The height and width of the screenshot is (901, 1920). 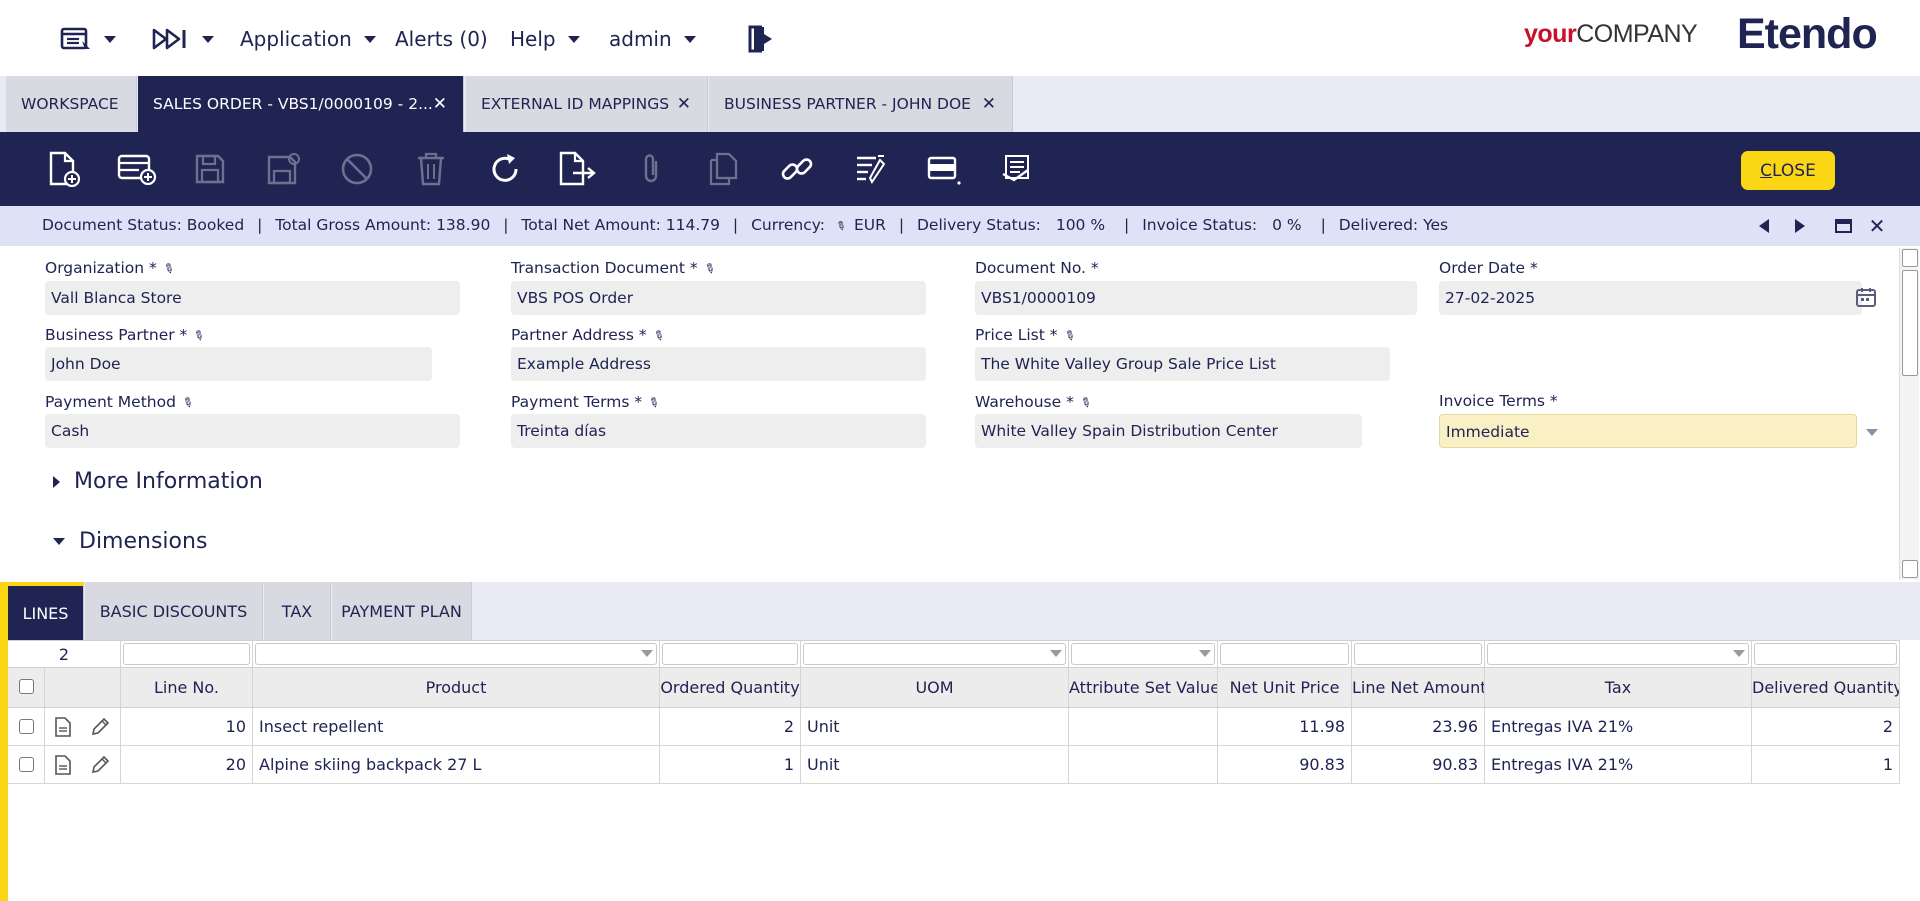 I want to click on cell-line-net-amount: 90.83, so click(x=1418, y=765).